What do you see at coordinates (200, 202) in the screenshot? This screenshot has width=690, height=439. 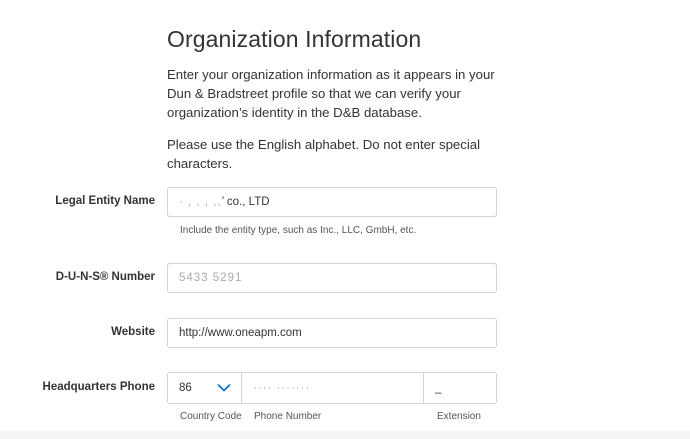 I see `legal-entity-redacted-value: · , , , ,,` at bounding box center [200, 202].